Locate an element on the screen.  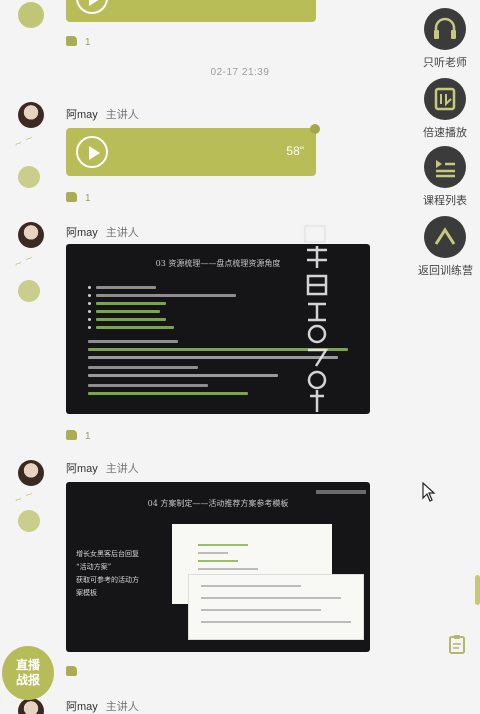
slide-body-line: 获取可参考的活动方 is located at coordinates (107, 580).